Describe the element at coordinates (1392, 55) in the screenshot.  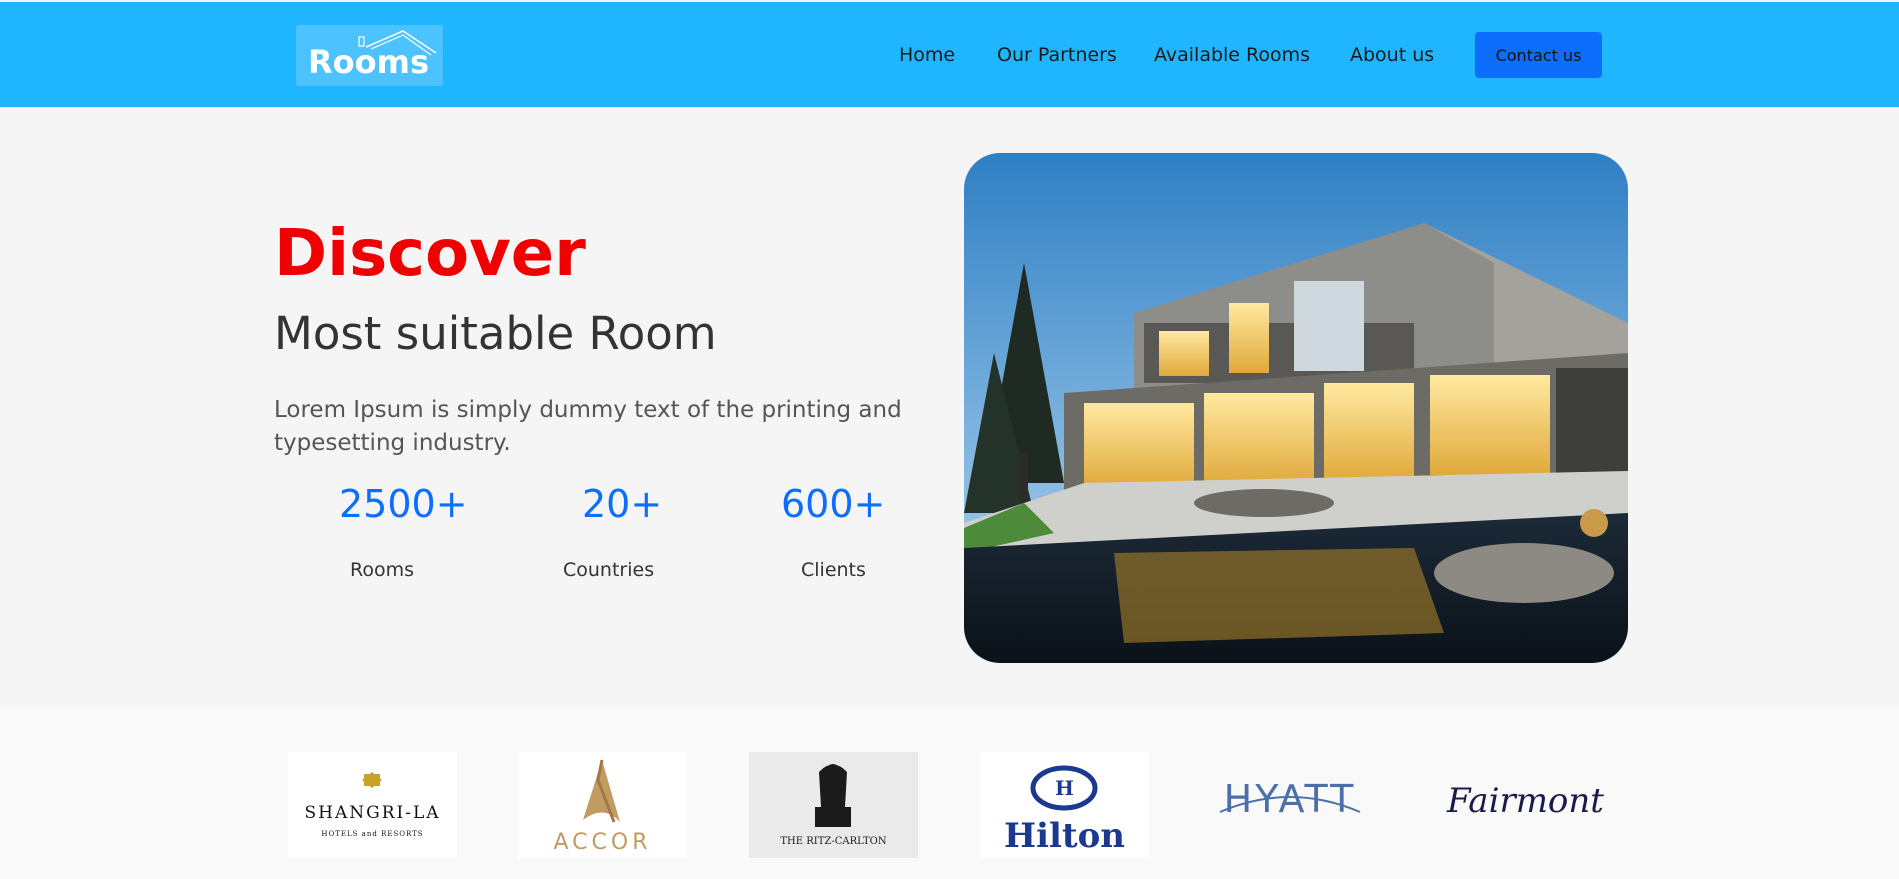
I see `nav-about-us: About us` at that location.